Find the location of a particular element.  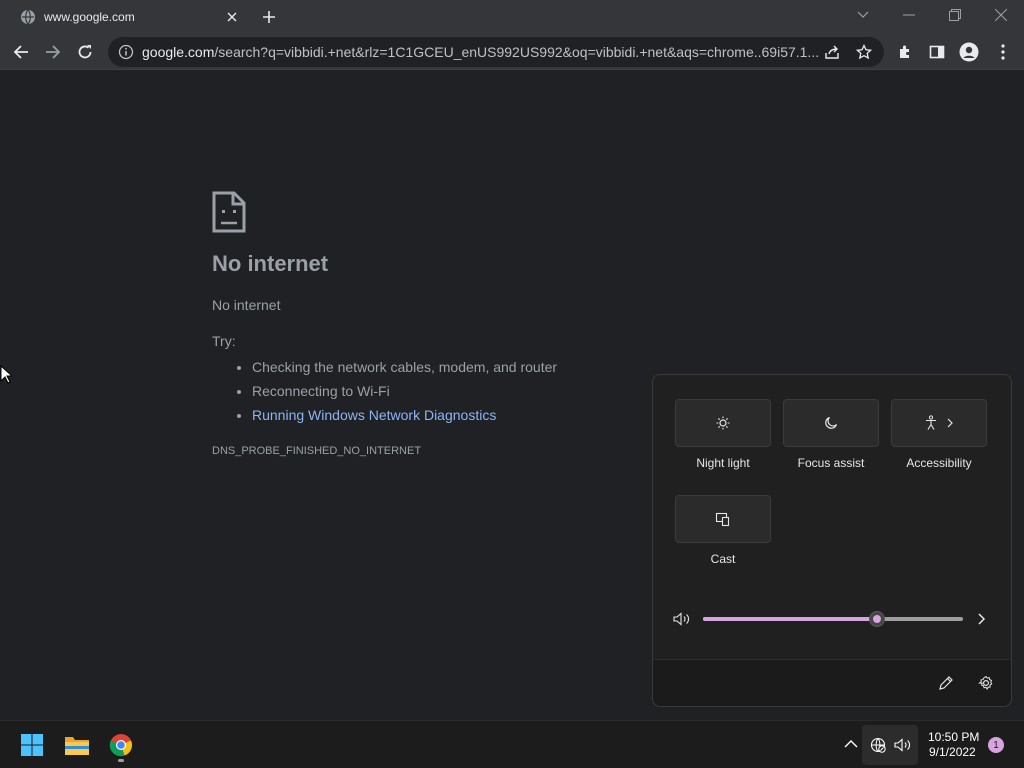

globe-icon is located at coordinates (28, 17).